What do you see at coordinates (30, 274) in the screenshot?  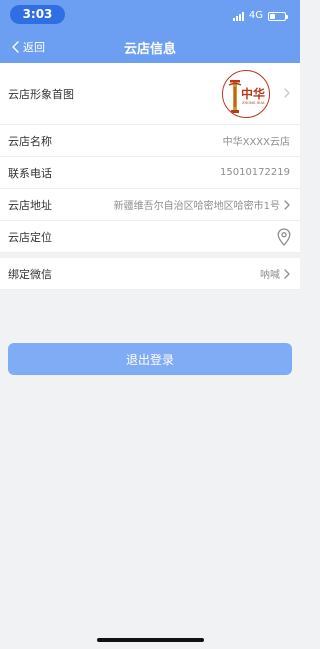 I see `row-label: 绑定微信` at bounding box center [30, 274].